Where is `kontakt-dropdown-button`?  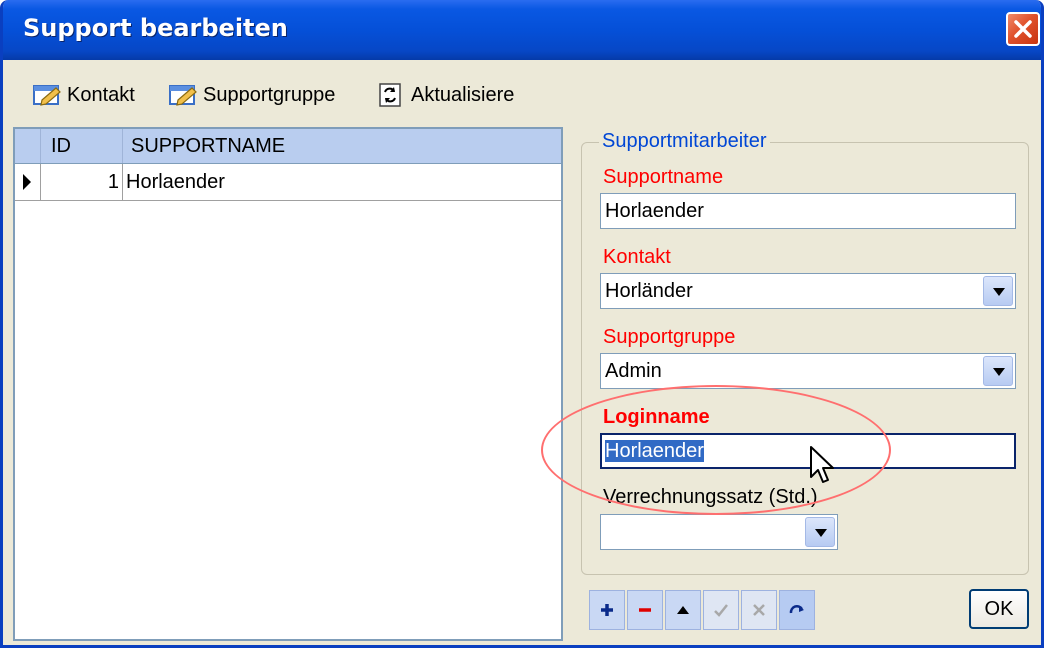 kontakt-dropdown-button is located at coordinates (998, 291).